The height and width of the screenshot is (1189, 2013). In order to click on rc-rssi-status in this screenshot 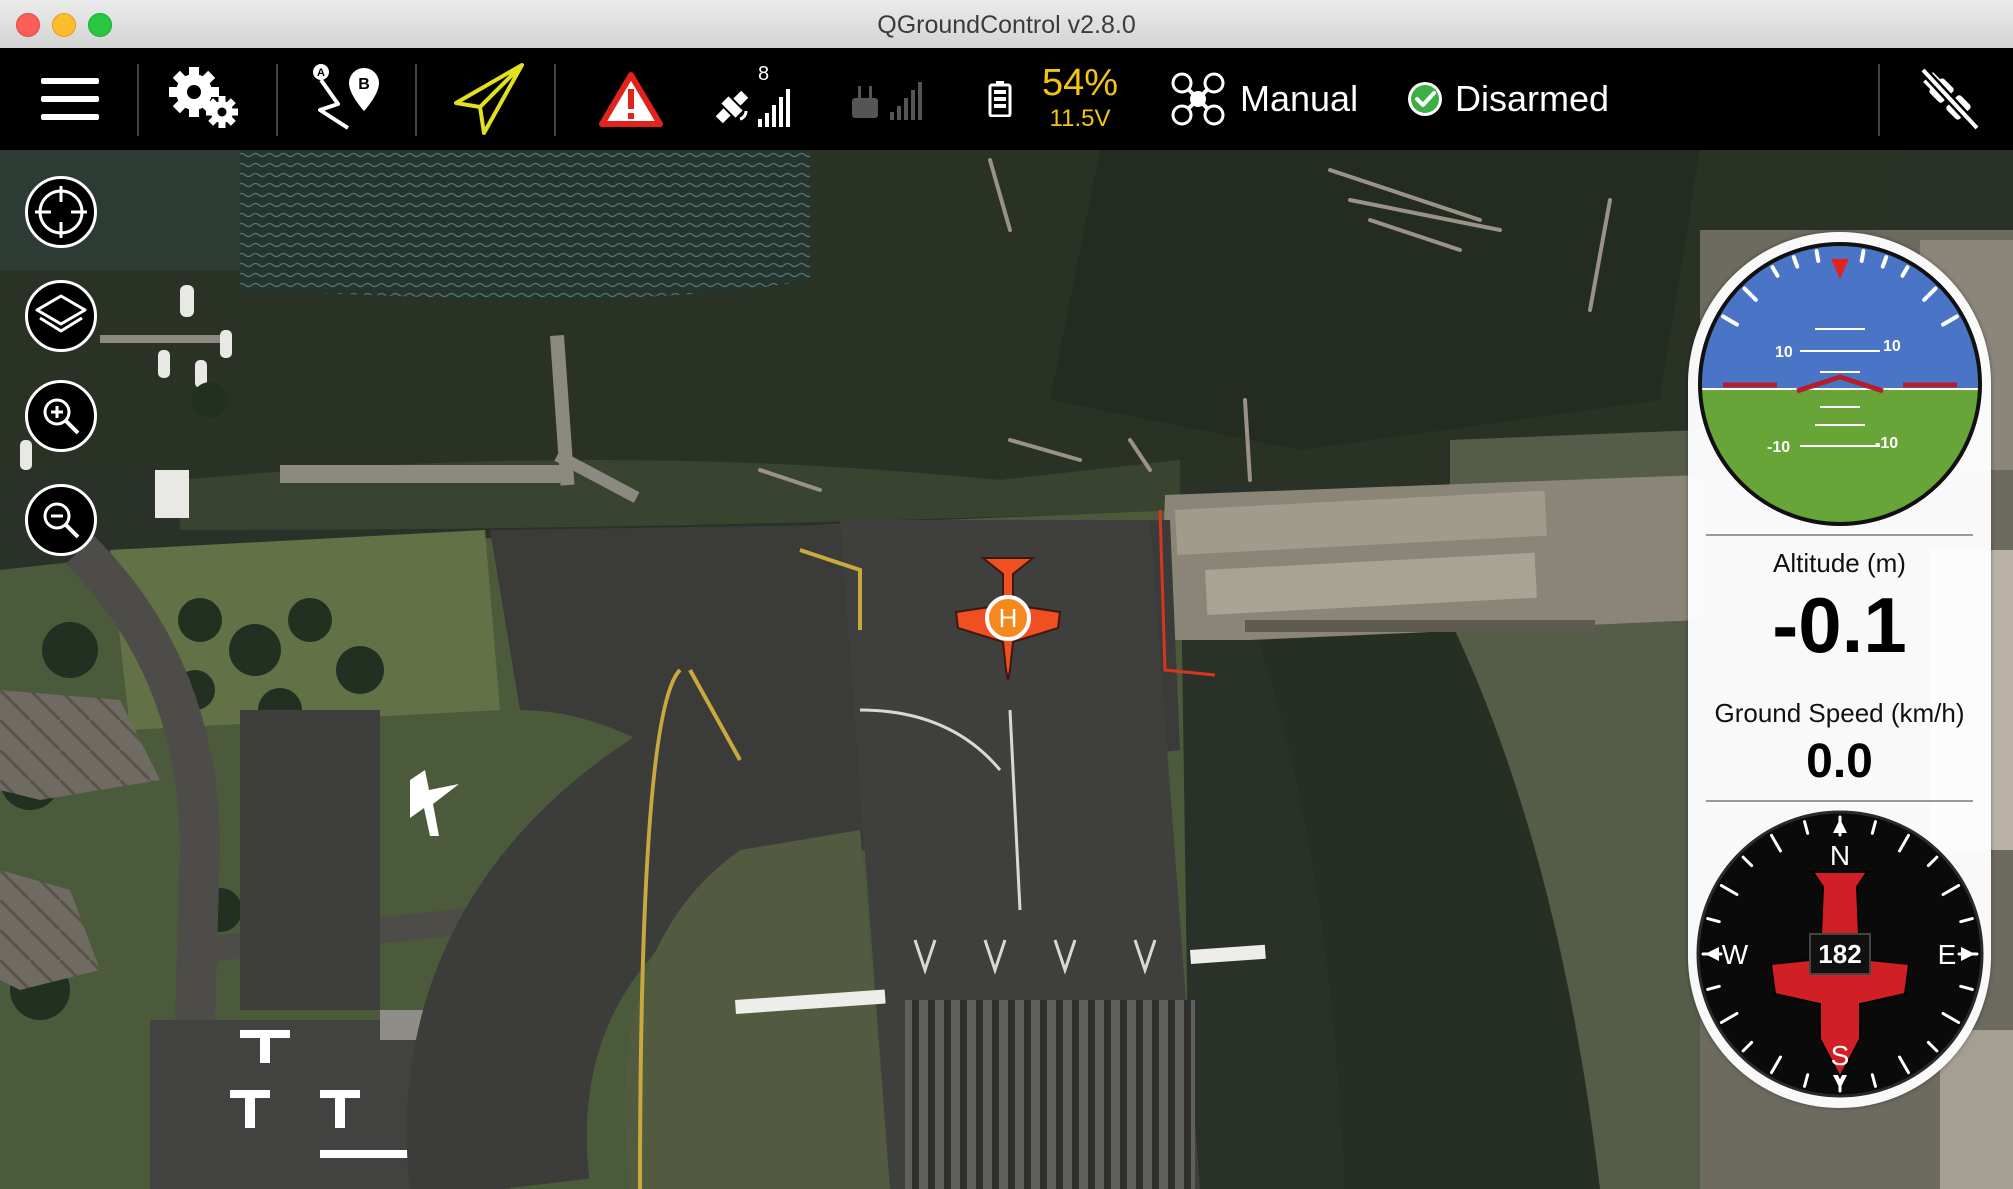, I will do `click(892, 99)`.